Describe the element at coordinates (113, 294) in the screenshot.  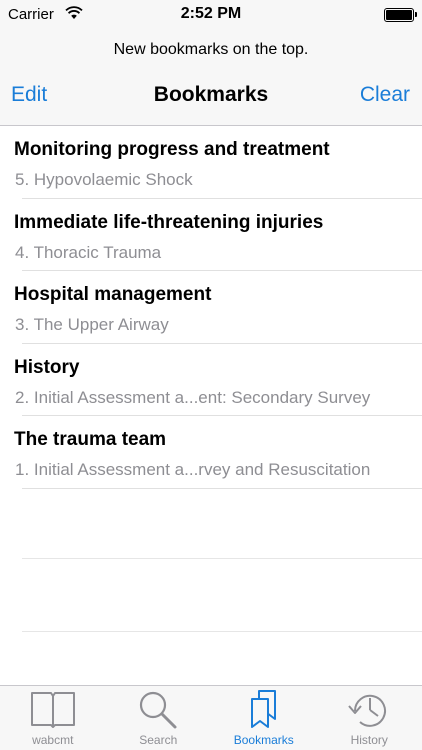
I see `bookmark-title: Hospital management` at that location.